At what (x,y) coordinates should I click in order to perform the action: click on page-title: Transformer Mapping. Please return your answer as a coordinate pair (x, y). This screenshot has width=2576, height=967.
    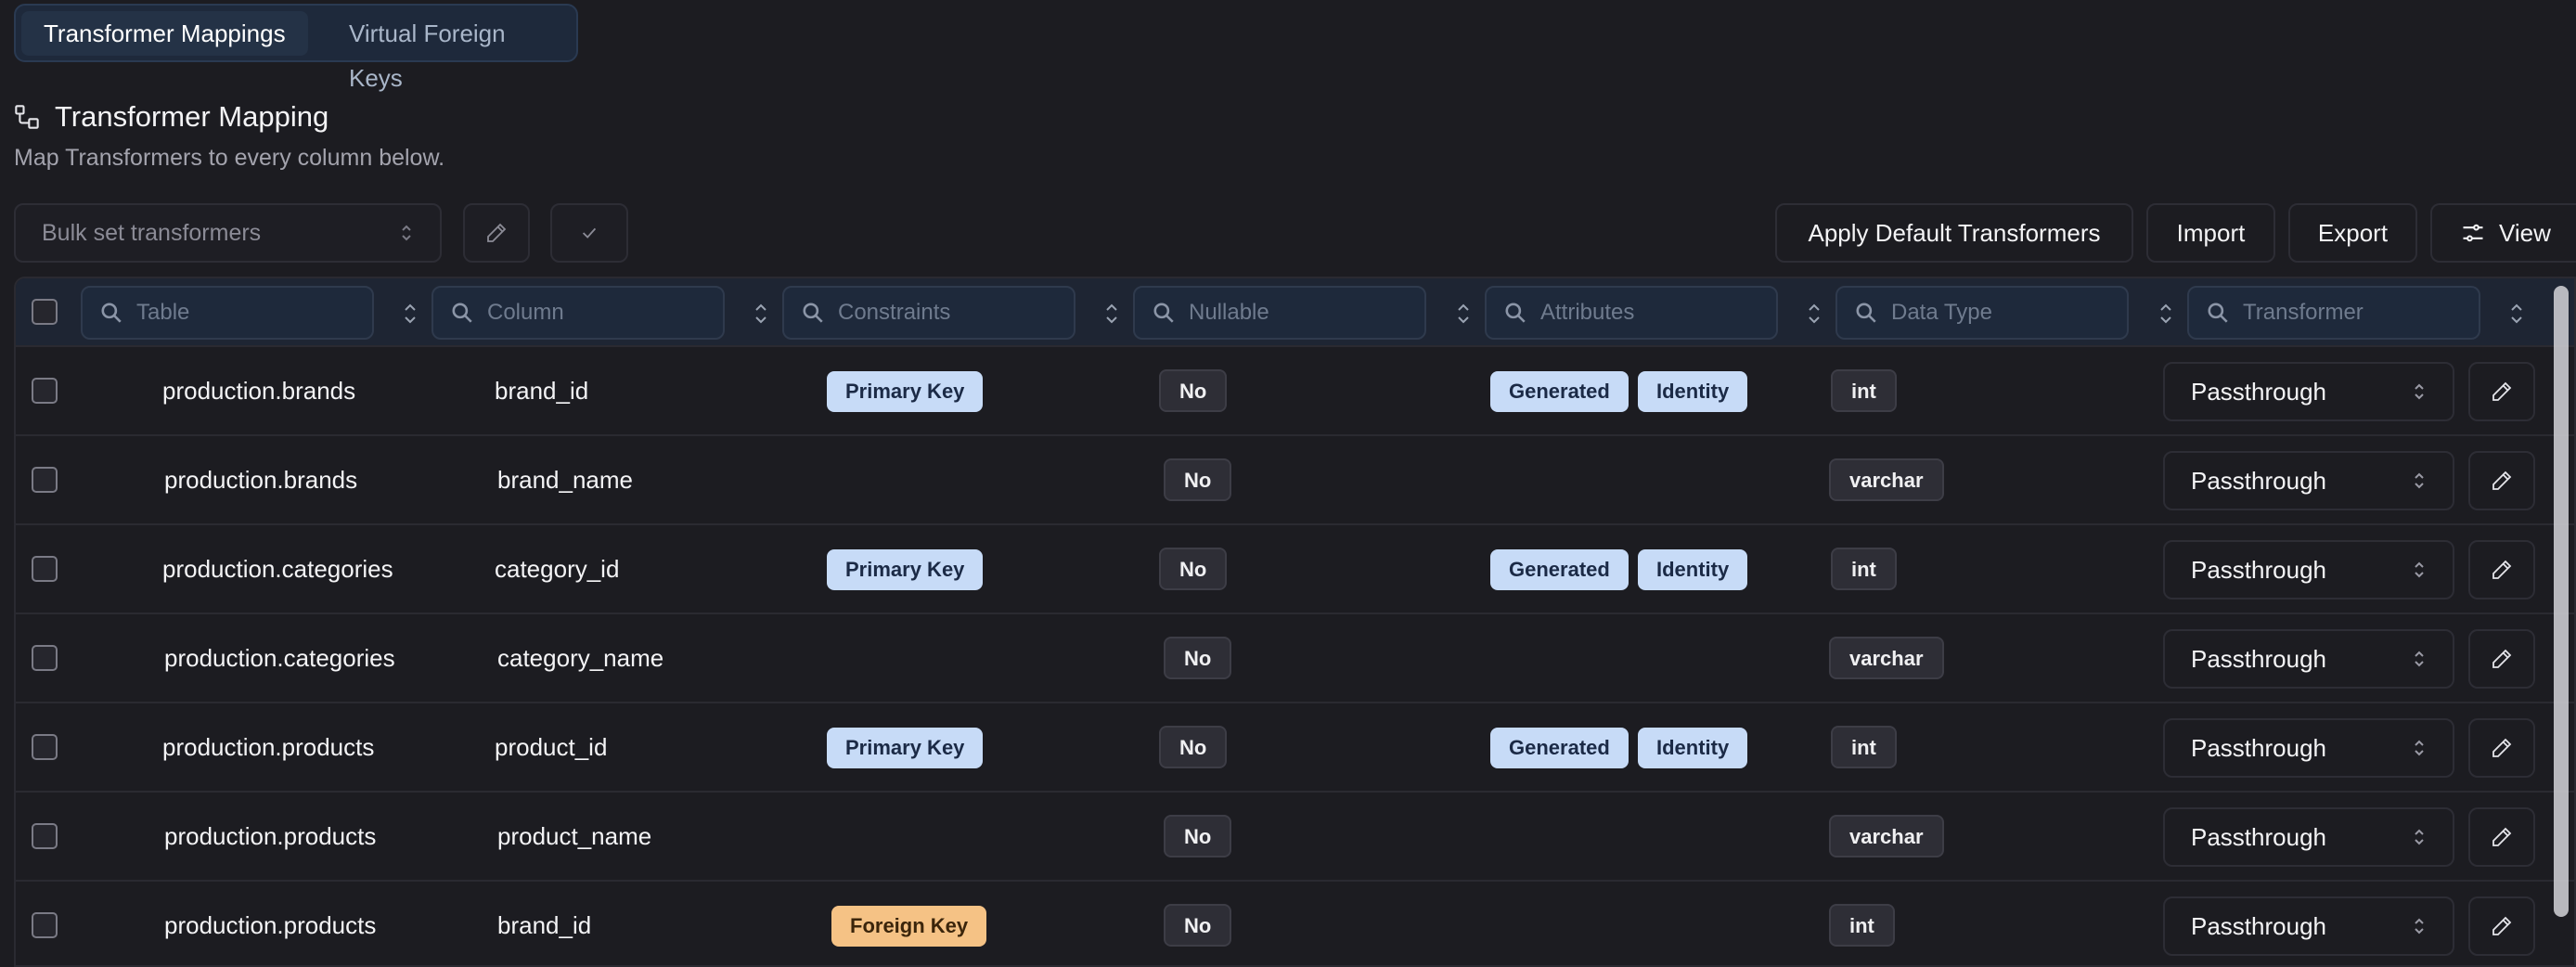
    Looking at the image, I should click on (192, 117).